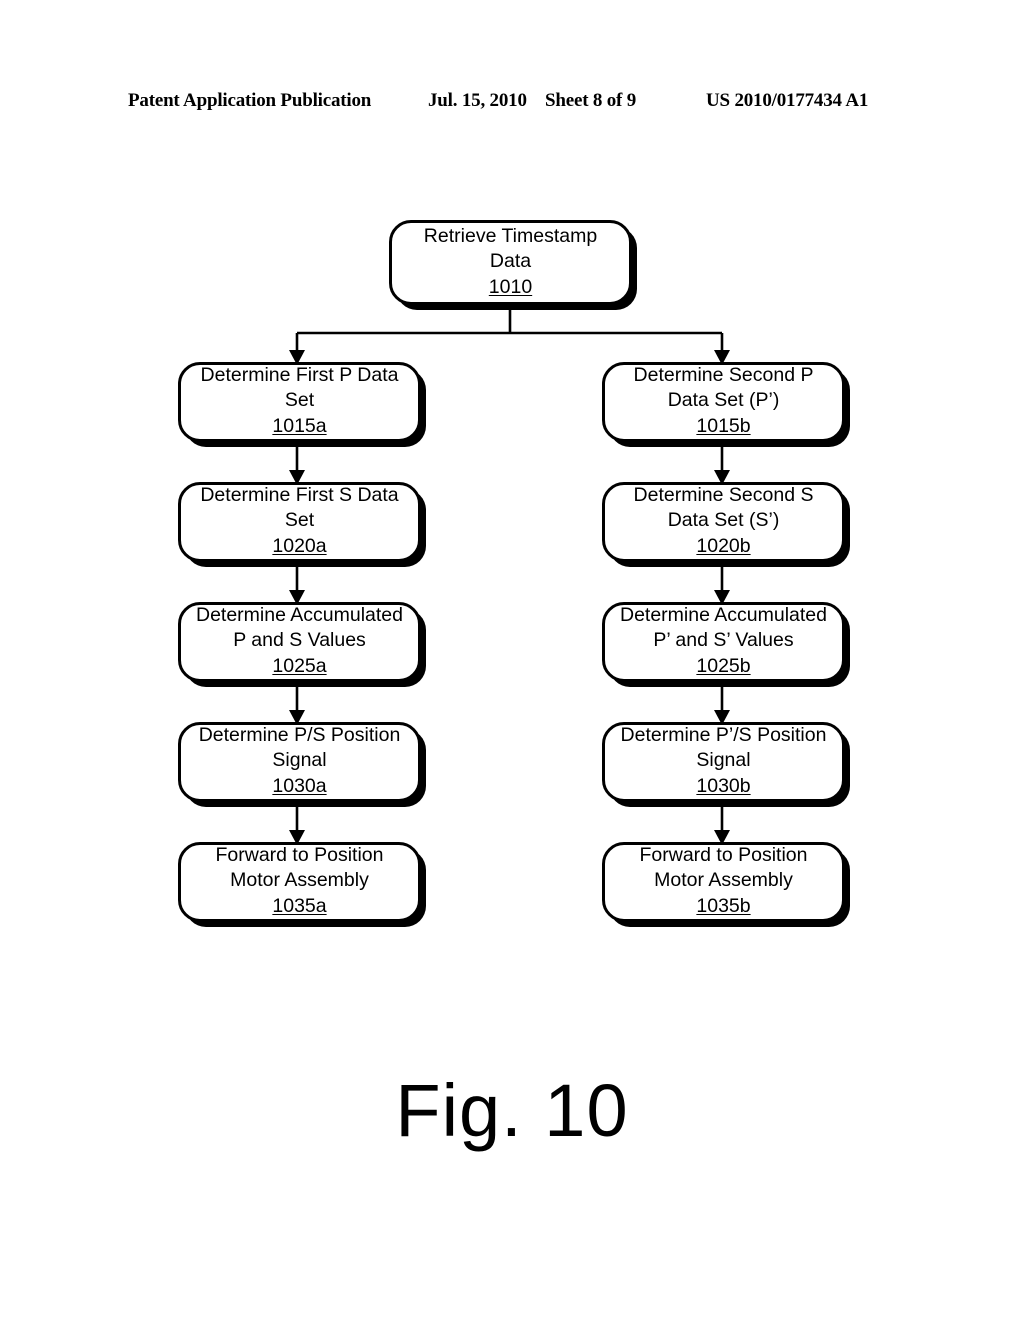 The height and width of the screenshot is (1320, 1024). I want to click on node-label: Determine P/S Position Signal, so click(299, 747).